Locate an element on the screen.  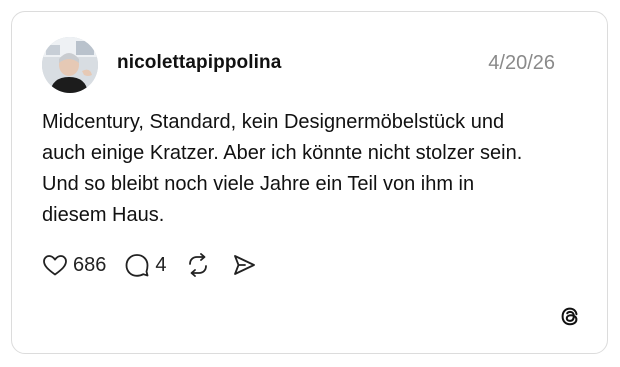
avatar is located at coordinates (70, 65).